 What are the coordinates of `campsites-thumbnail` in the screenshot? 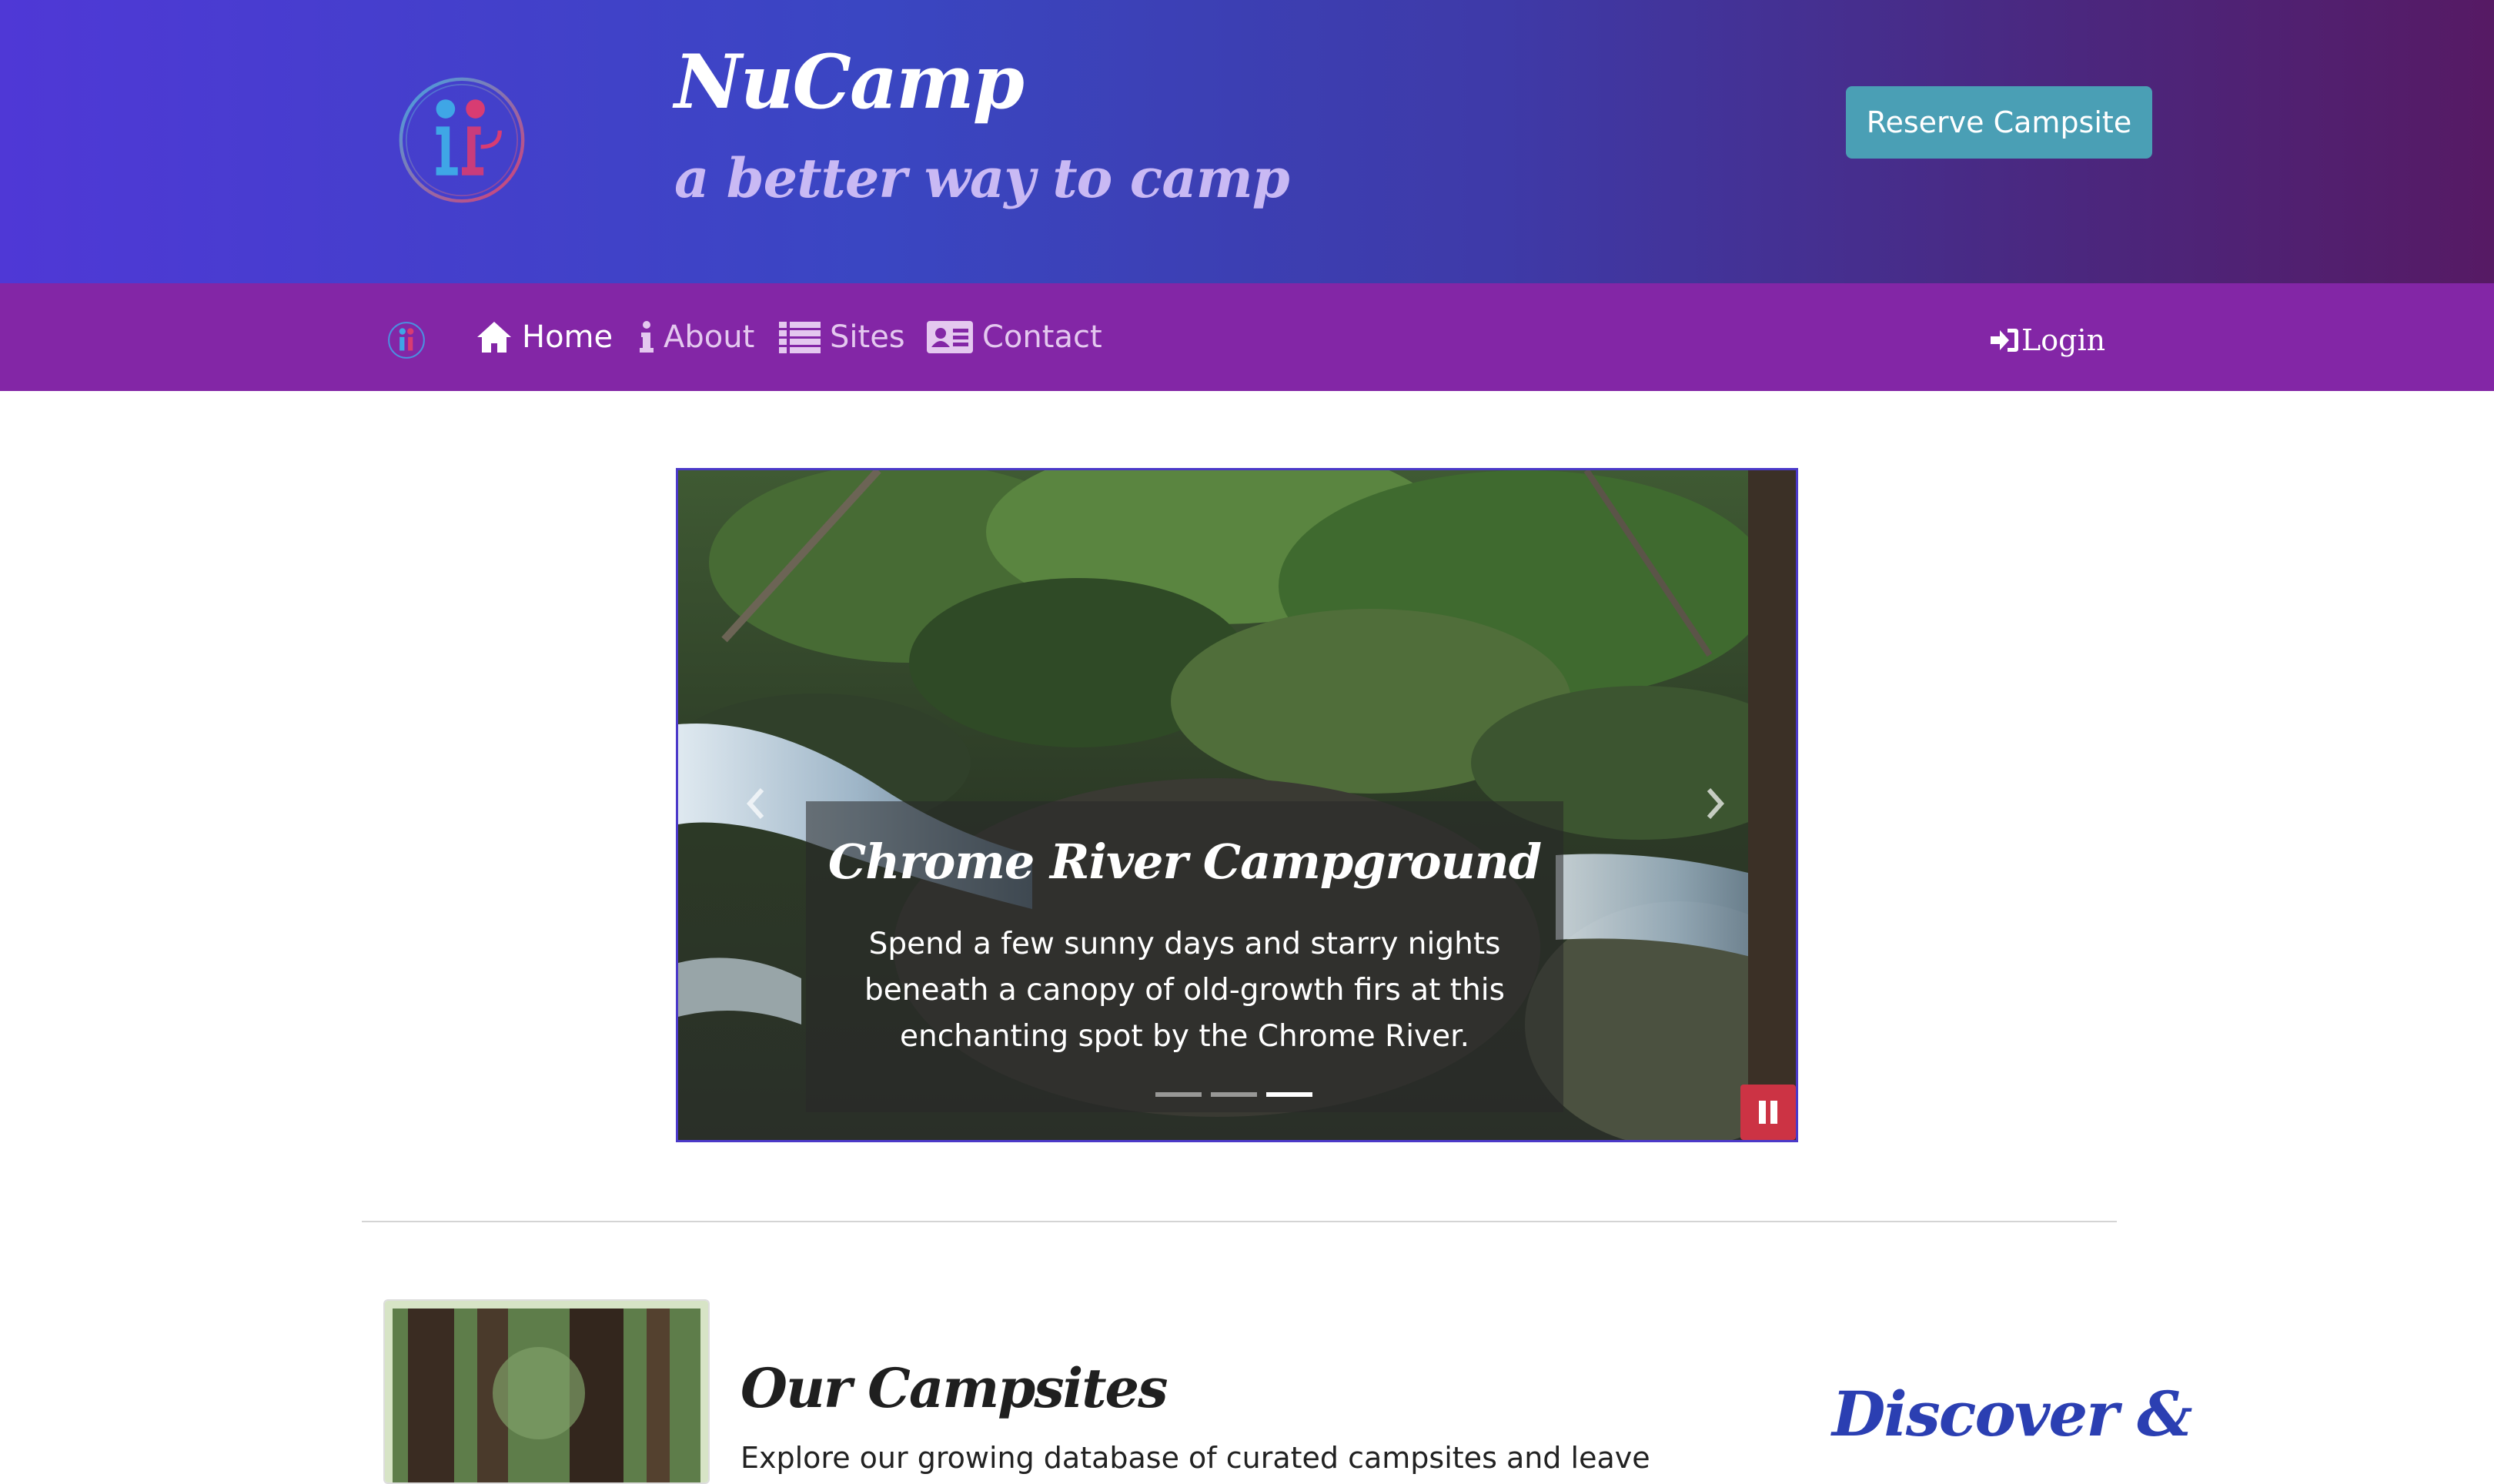 It's located at (546, 1391).